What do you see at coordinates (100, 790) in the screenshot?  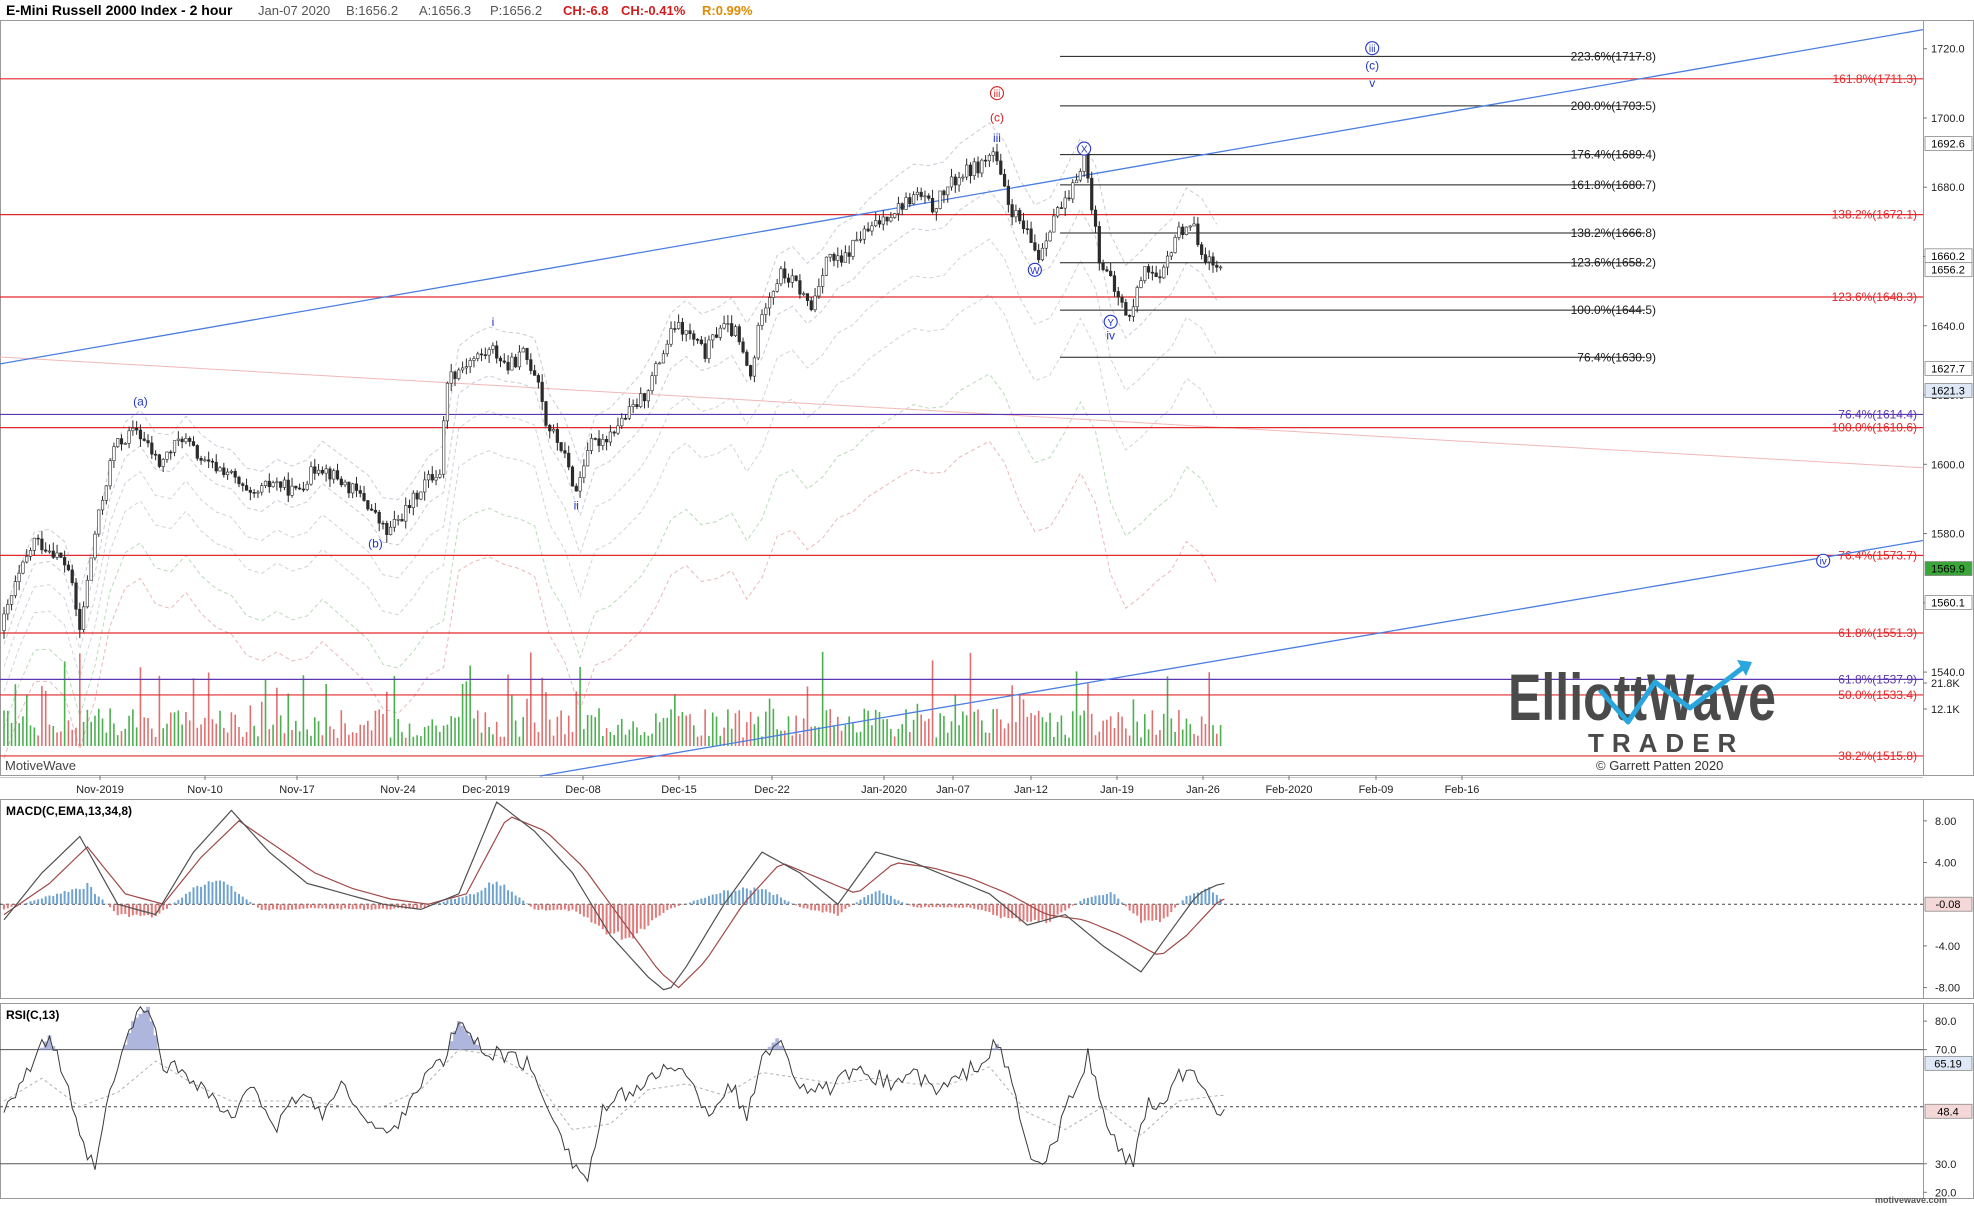 I see `time-axis-tick-label: Nov-2019` at bounding box center [100, 790].